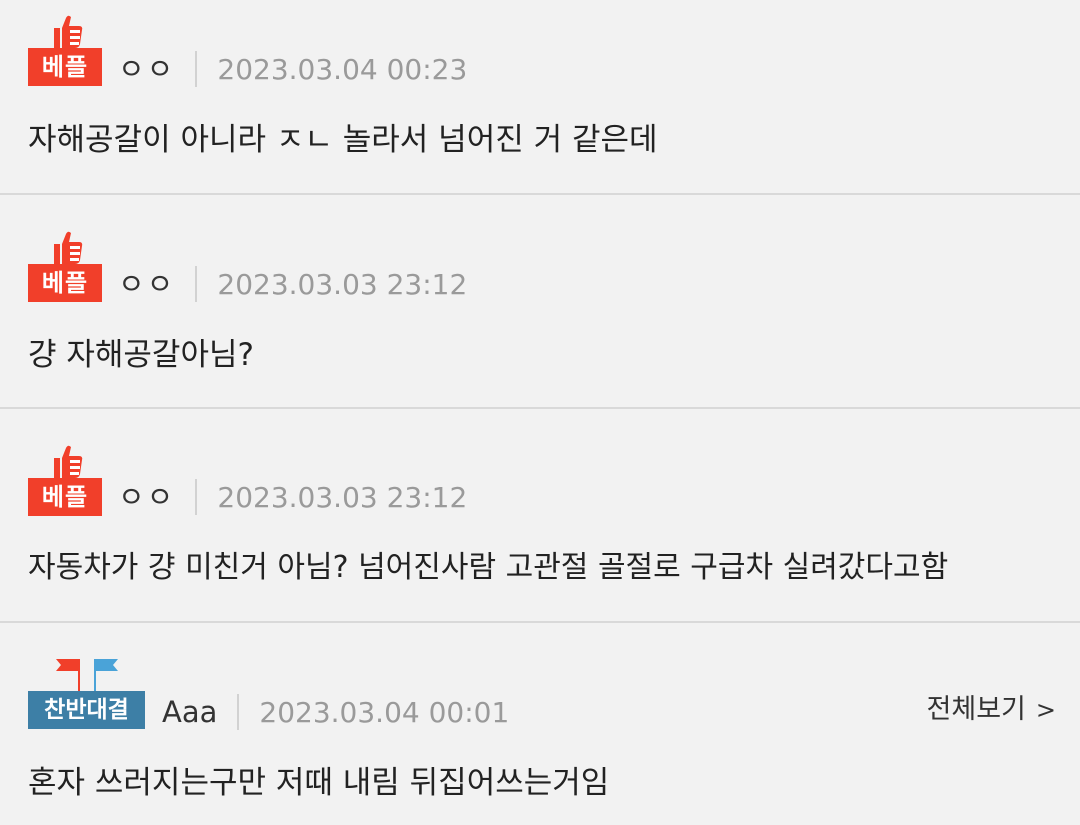 The height and width of the screenshot is (825, 1080). I want to click on red-blue-flags-icon, so click(87, 675).